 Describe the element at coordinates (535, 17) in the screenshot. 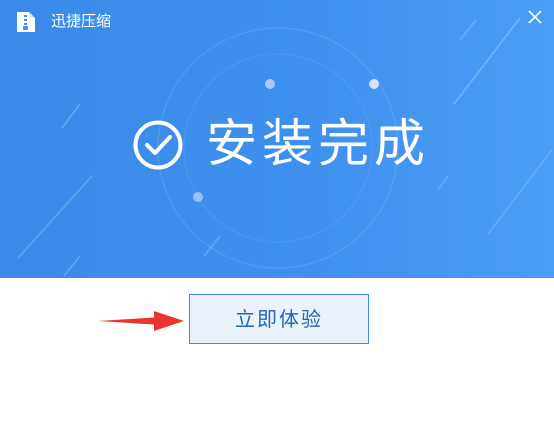

I see `close-icon` at that location.